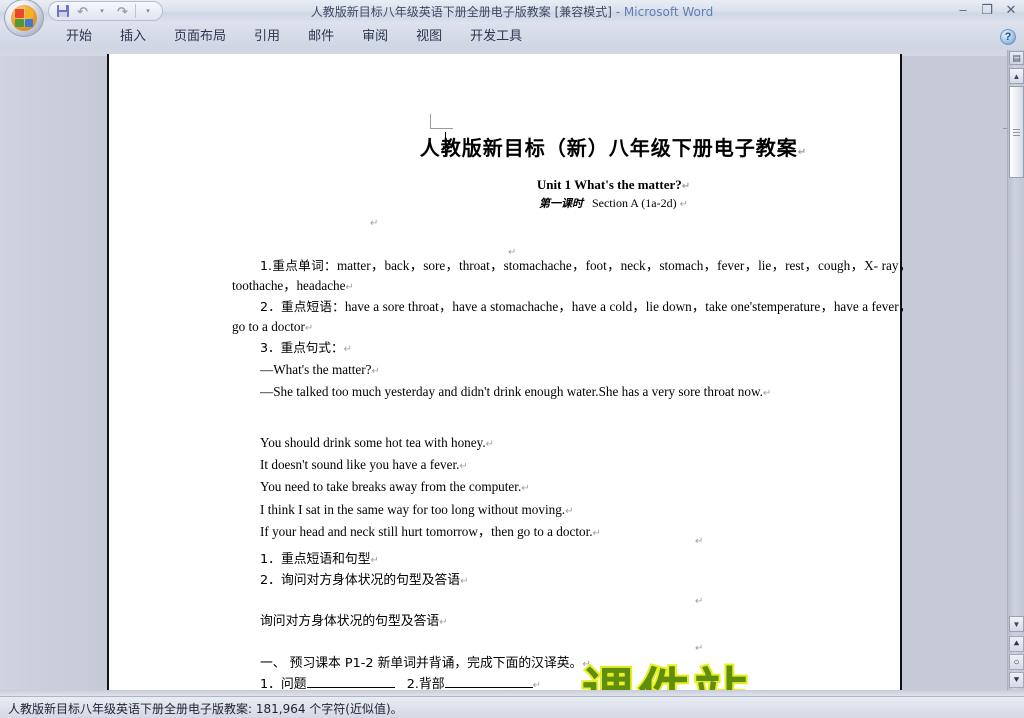  What do you see at coordinates (421, 663) in the screenshot?
I see `exercise-heading-text: 一、 预习课本 P1-2 新单词并背诵，完成下面的汉译英。` at bounding box center [421, 663].